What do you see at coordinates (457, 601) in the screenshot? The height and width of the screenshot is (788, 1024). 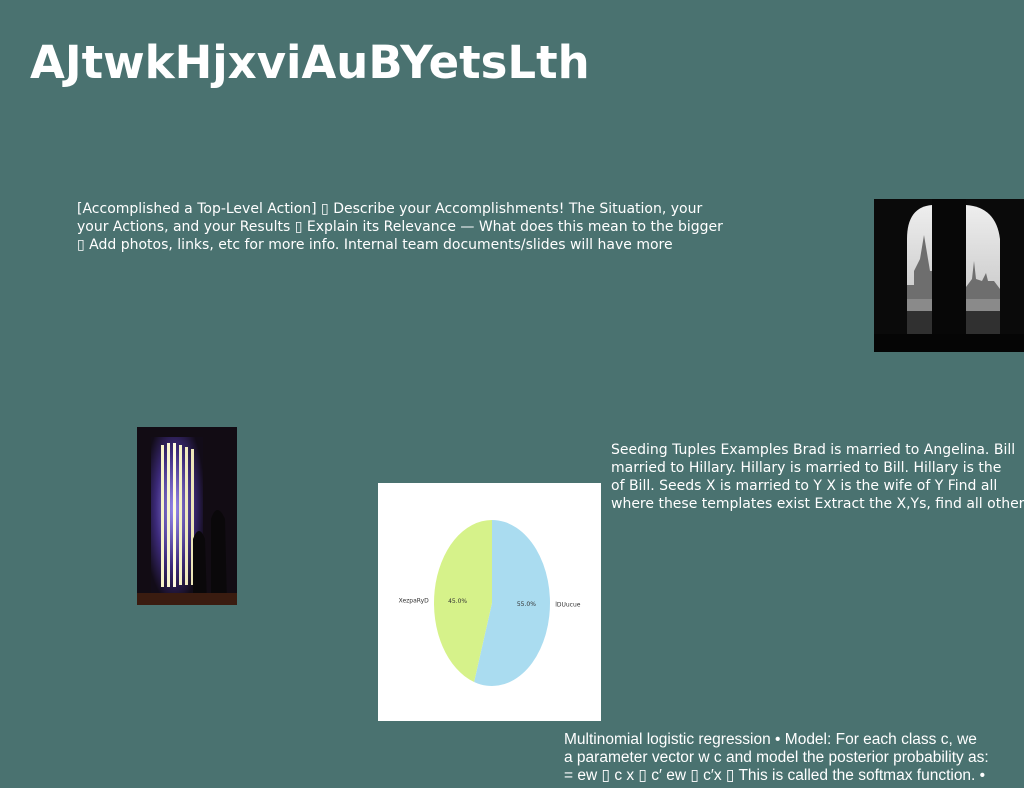 I see `pie-pct-label: 45.0%` at bounding box center [457, 601].